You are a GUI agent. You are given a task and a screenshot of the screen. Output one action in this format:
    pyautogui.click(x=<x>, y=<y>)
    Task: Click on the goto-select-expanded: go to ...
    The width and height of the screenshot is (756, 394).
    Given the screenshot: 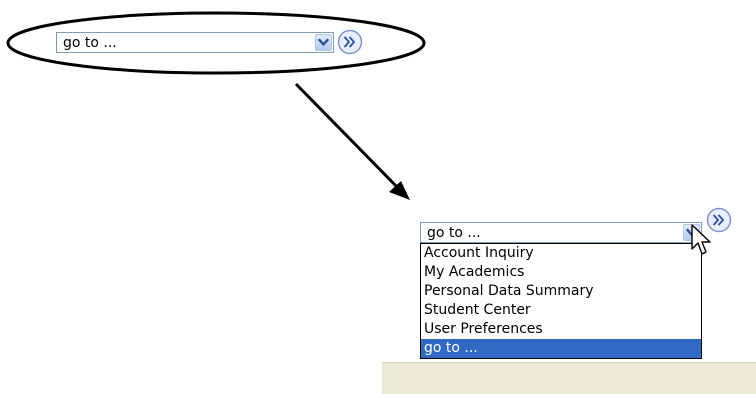 What is the action you would take?
    pyautogui.click(x=561, y=232)
    